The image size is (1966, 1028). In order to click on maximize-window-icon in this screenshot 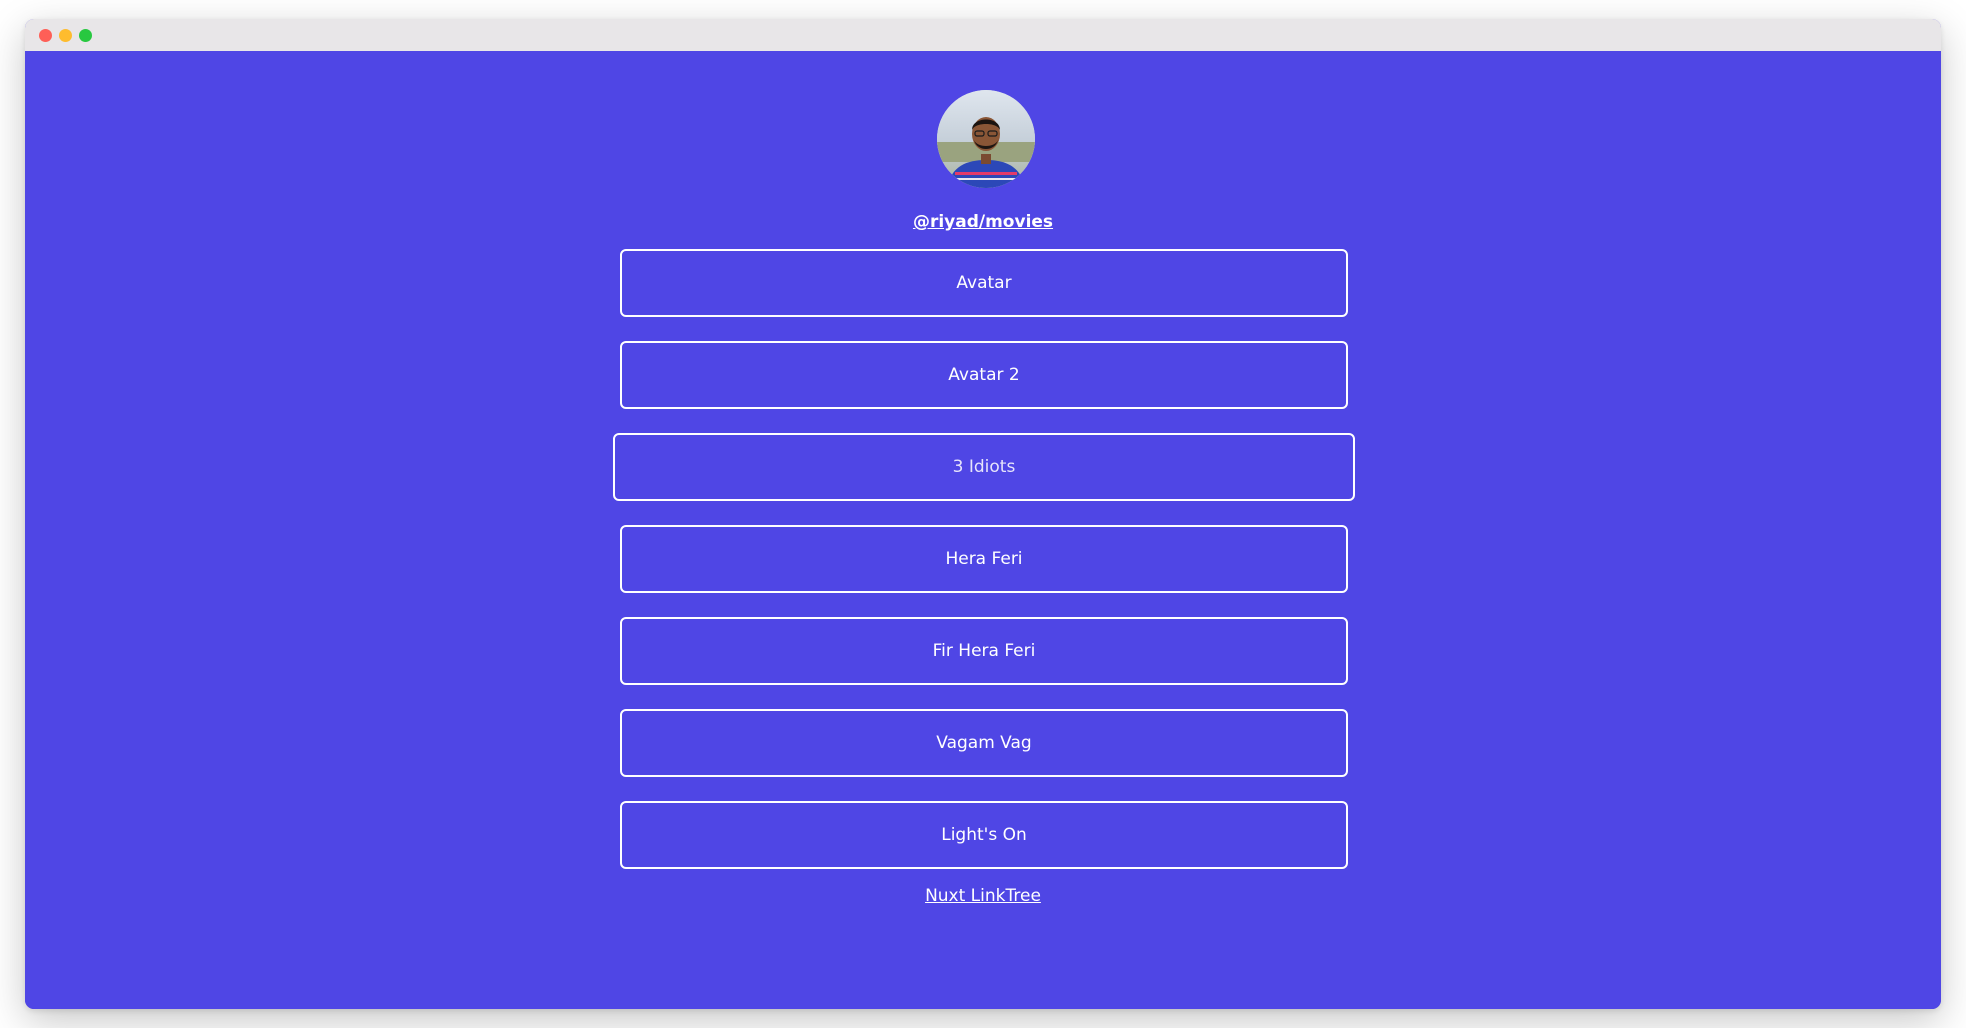, I will do `click(85, 35)`.